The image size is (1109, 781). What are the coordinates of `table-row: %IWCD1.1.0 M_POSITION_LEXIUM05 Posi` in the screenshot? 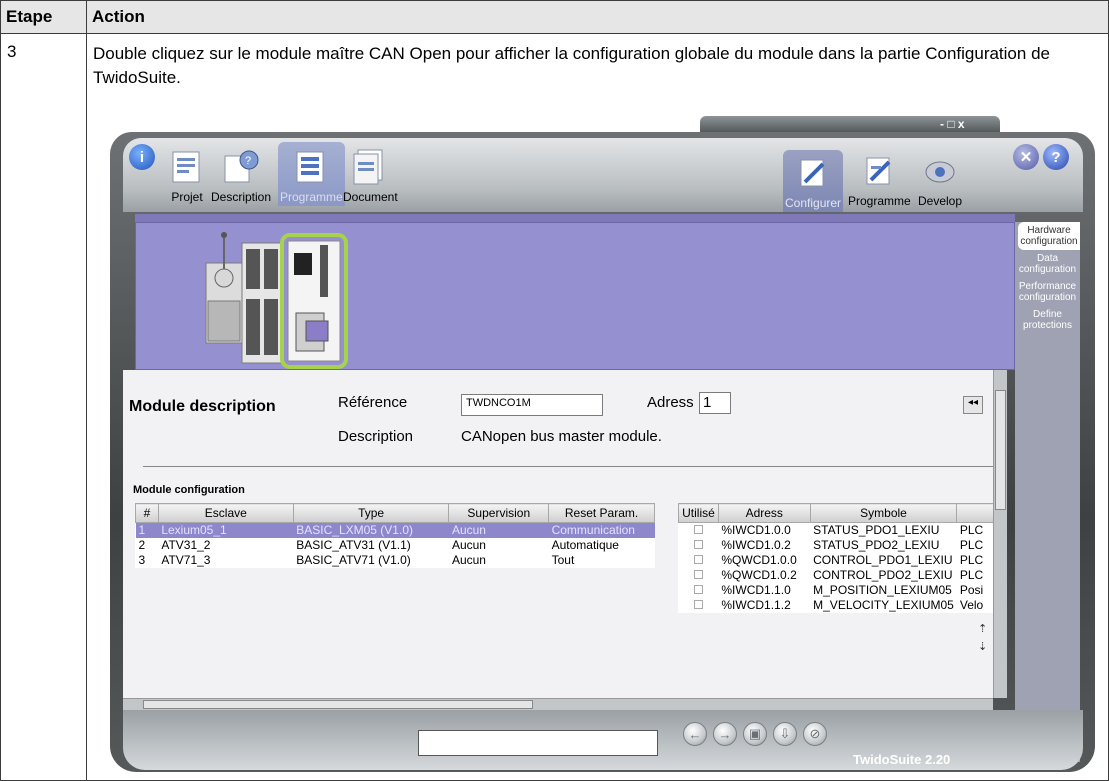 It's located at (837, 590).